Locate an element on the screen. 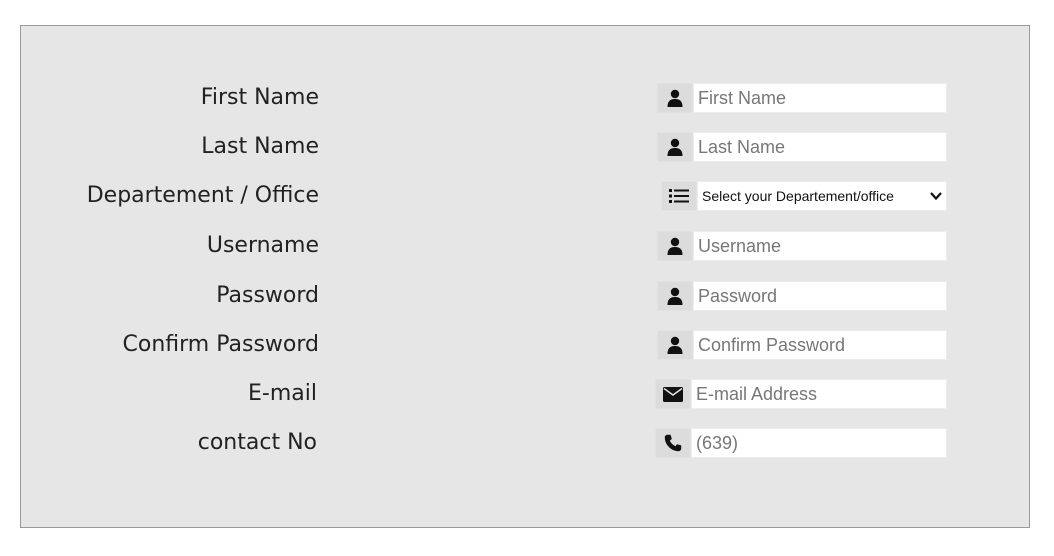  last-name-field-group is located at coordinates (802, 147).